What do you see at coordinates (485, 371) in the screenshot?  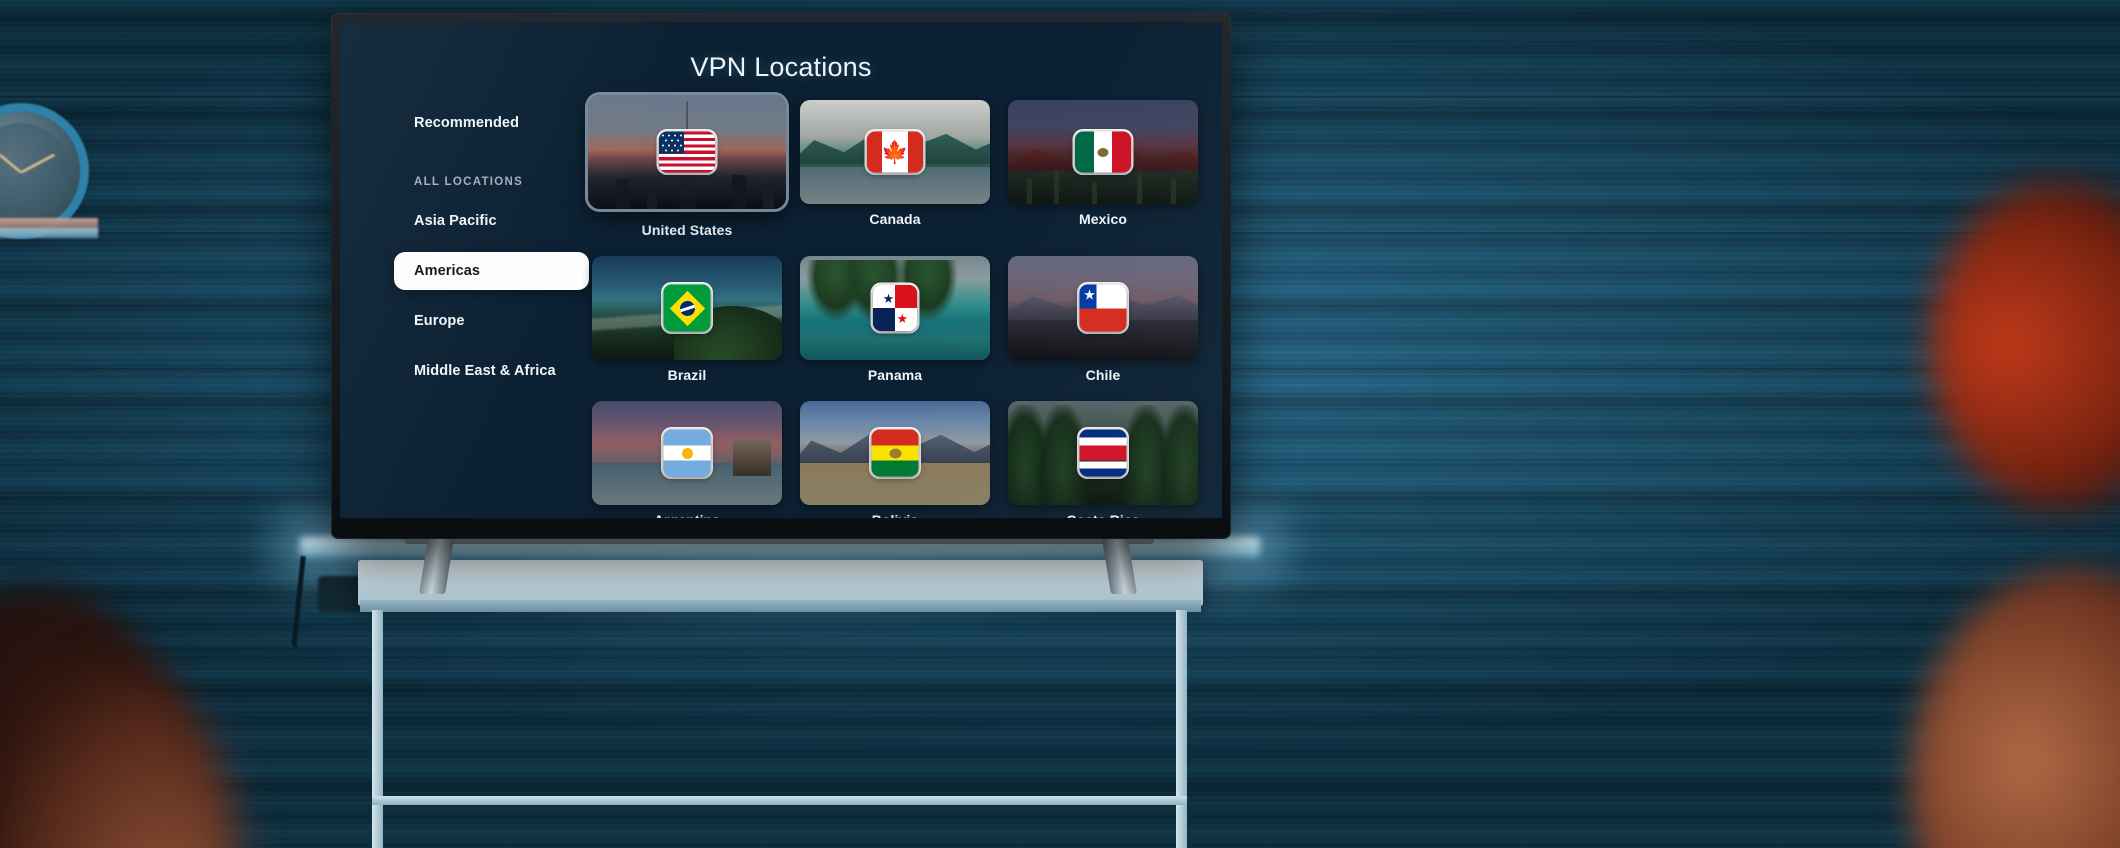 I see `sidebar-item-label: Middle East & Africa` at bounding box center [485, 371].